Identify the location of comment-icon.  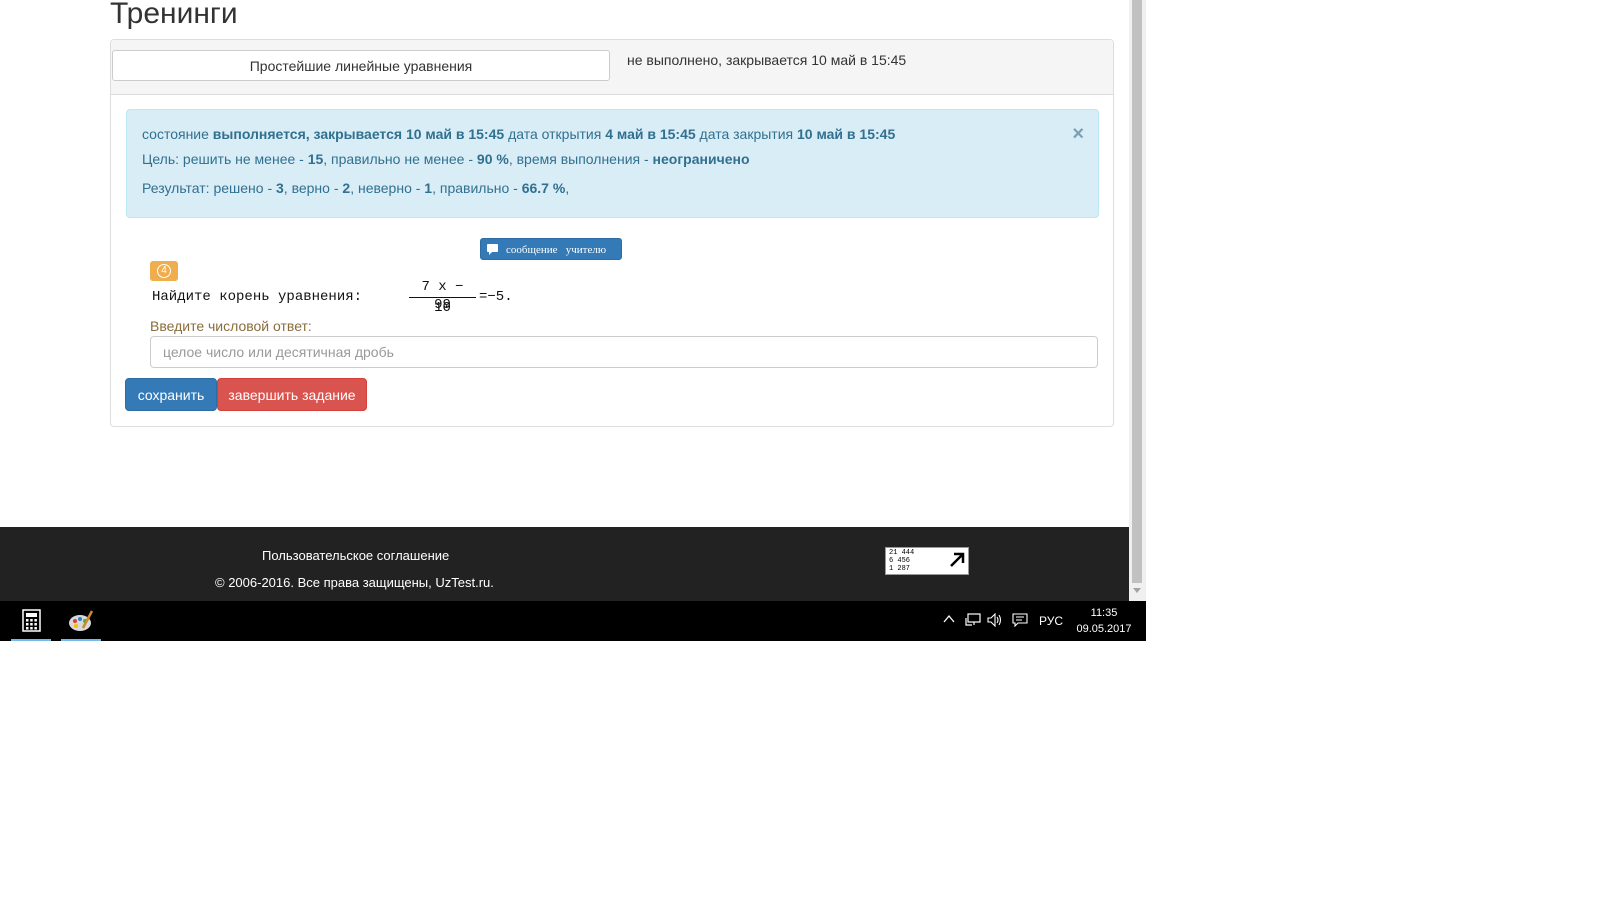
(492, 249).